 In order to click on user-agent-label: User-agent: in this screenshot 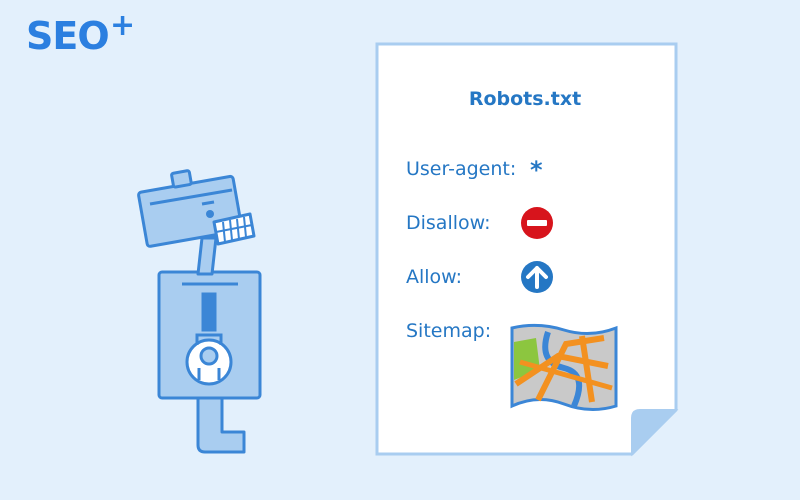, I will do `click(461, 169)`.